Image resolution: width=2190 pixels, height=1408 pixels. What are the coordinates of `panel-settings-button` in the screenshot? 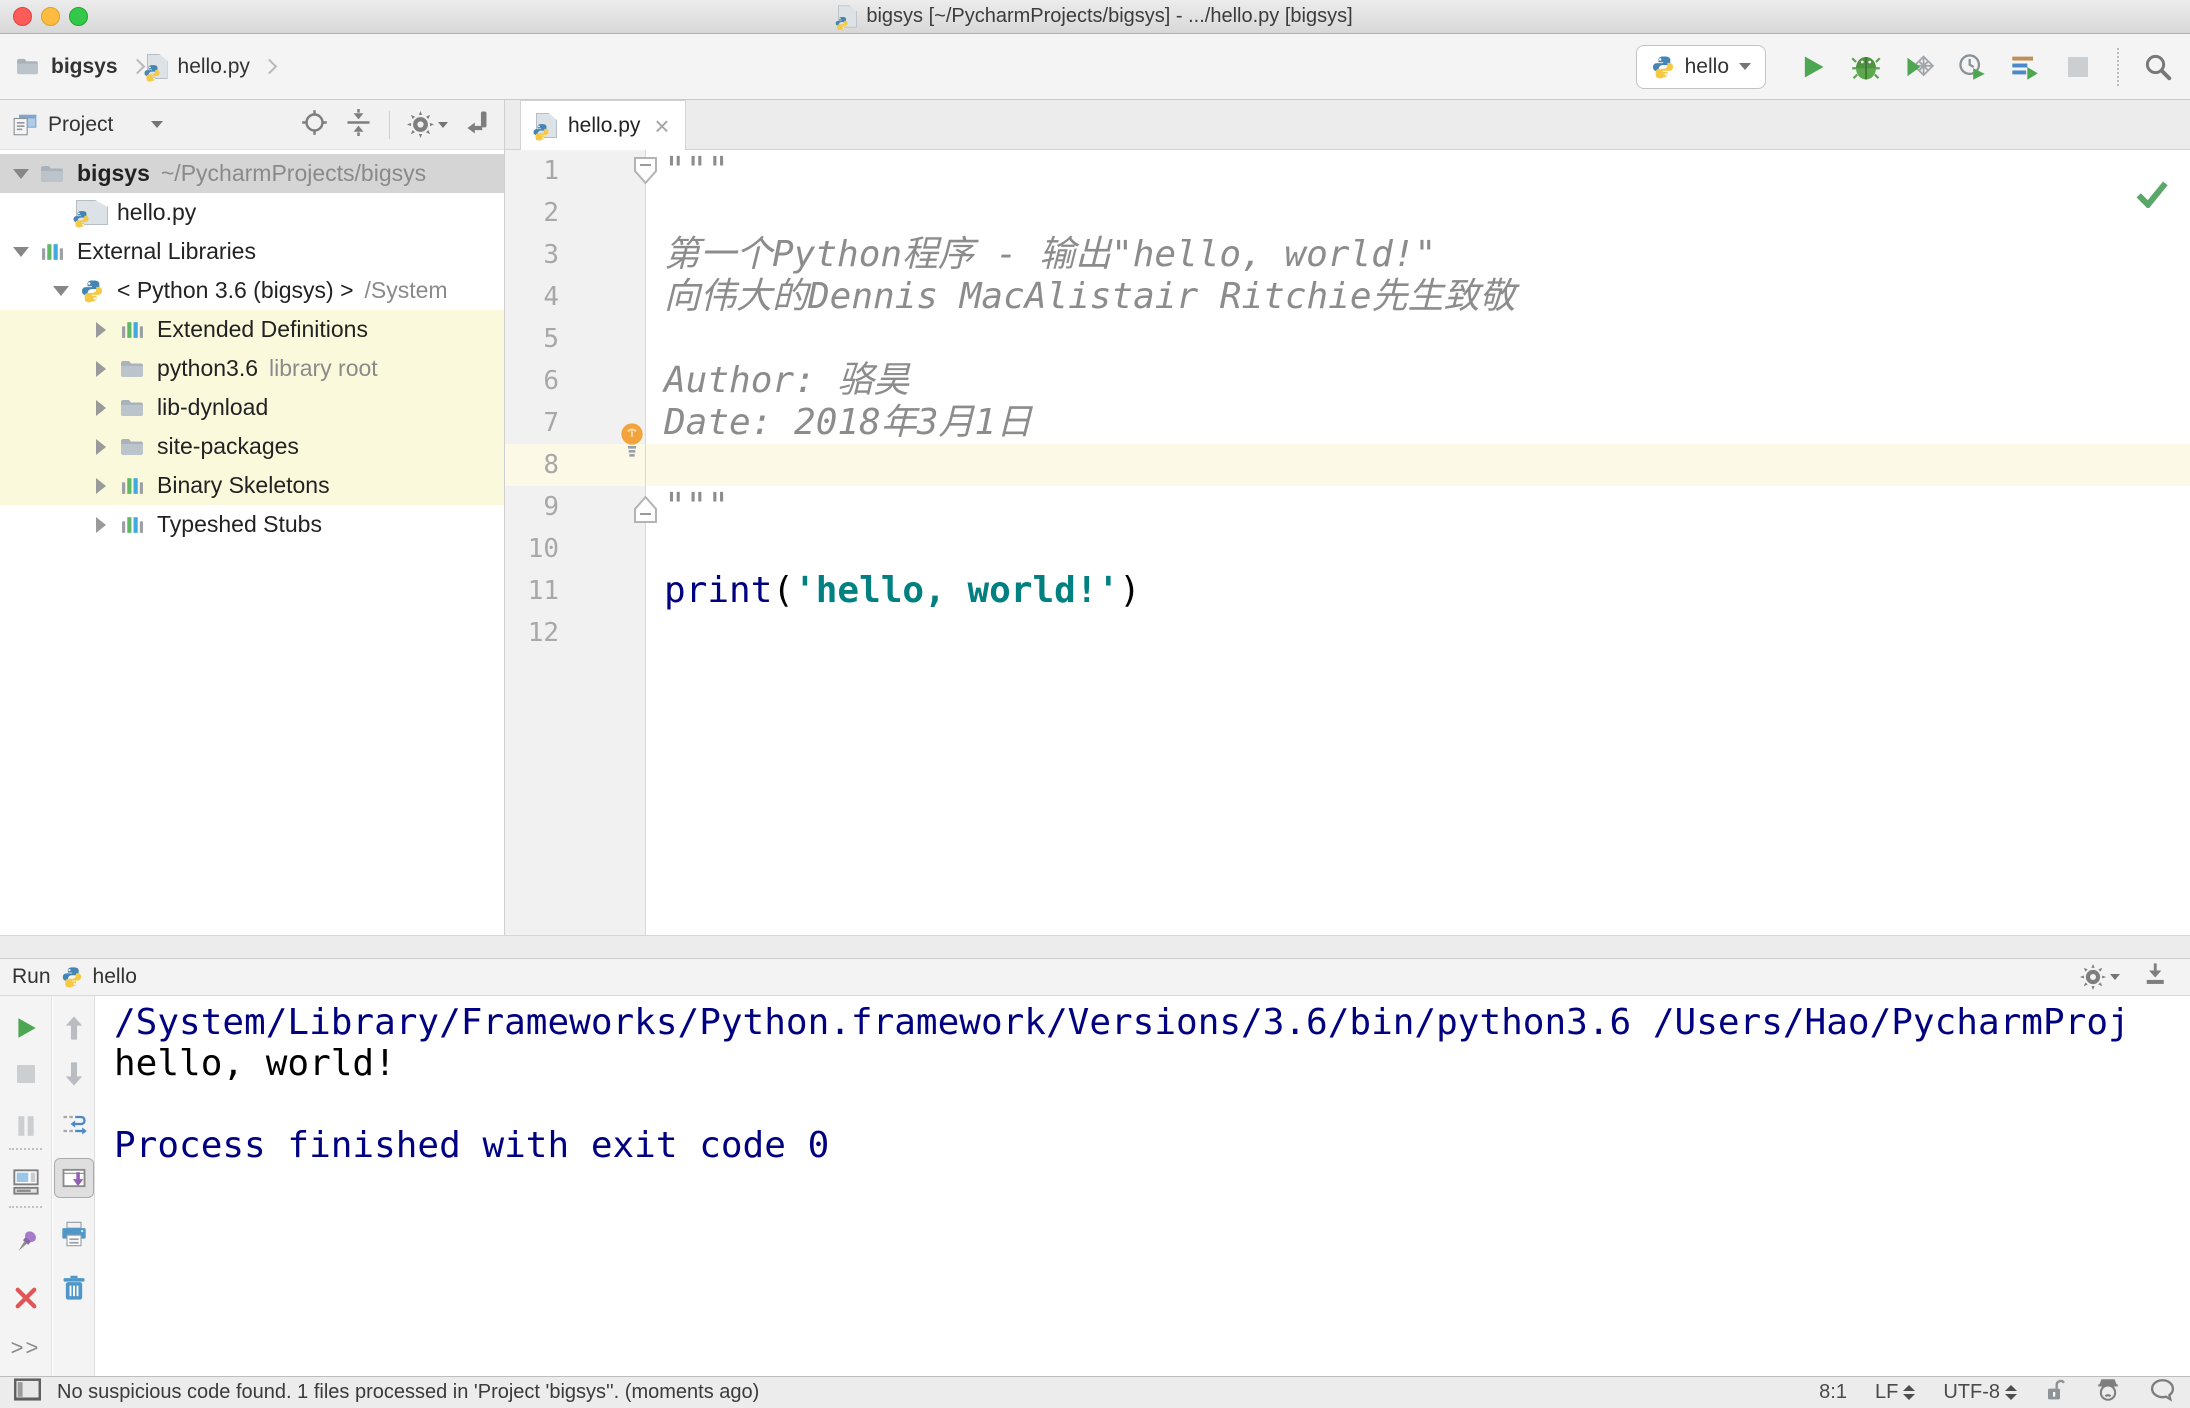 It's located at (427, 124).